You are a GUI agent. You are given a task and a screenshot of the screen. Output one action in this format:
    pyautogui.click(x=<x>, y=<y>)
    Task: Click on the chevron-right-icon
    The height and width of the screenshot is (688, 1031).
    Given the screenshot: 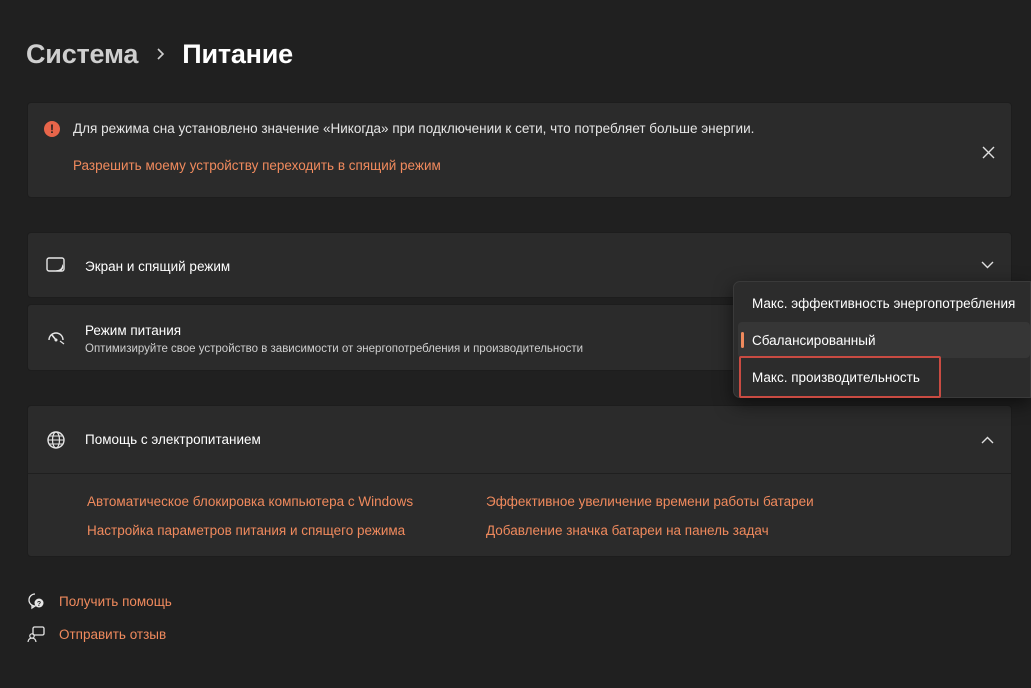 What is the action you would take?
    pyautogui.click(x=160, y=54)
    